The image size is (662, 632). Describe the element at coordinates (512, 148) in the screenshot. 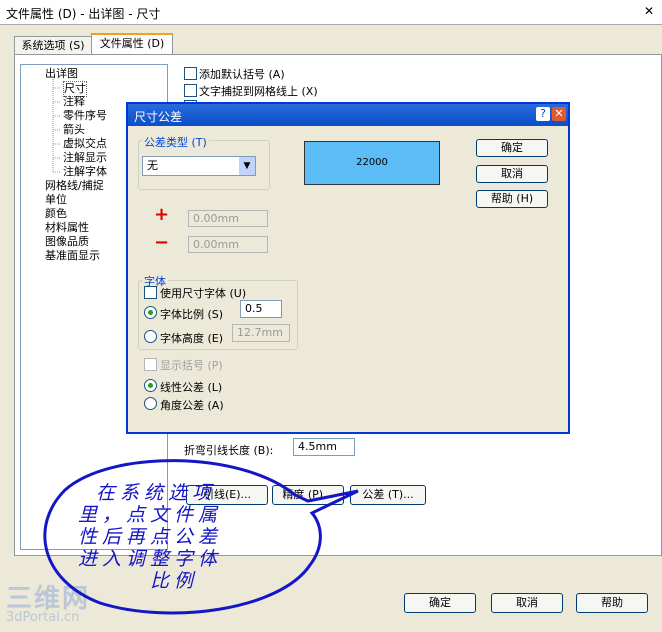

I see `dialog-ok-button: 确定` at that location.